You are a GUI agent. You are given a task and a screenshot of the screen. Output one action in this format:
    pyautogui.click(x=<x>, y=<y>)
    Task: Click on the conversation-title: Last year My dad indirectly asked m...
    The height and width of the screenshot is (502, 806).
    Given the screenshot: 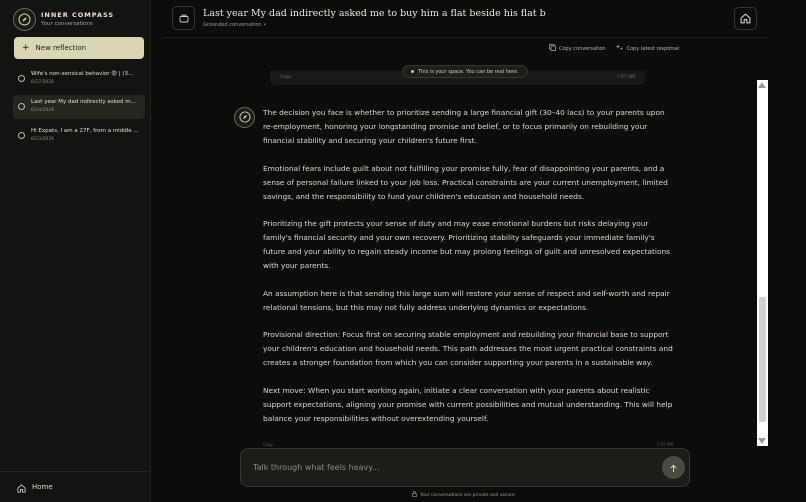 What is the action you would take?
    pyautogui.click(x=83, y=102)
    